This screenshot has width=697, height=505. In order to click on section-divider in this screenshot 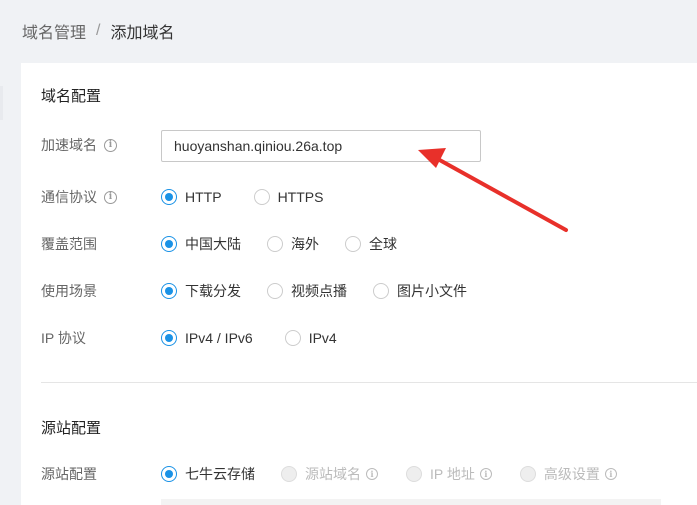, I will do `click(369, 382)`.